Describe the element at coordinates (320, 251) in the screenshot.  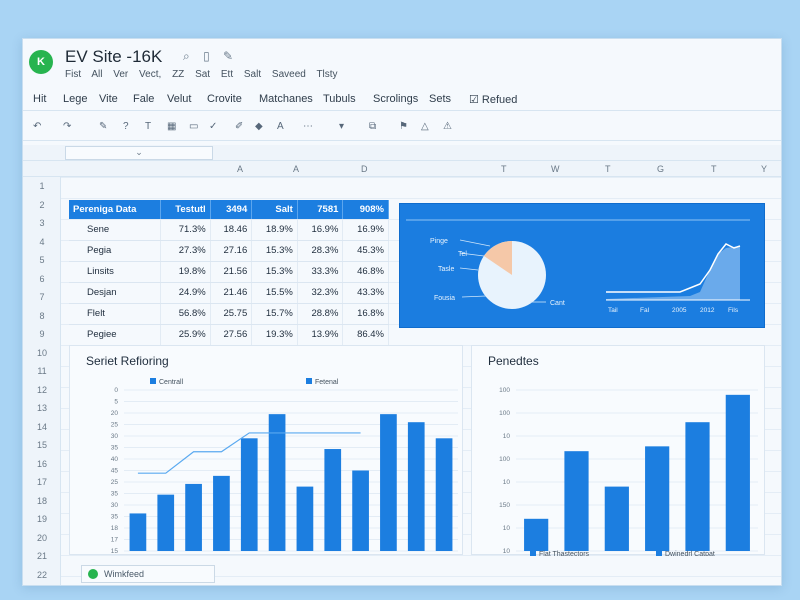
I see `table-cell: 28.3%` at that location.